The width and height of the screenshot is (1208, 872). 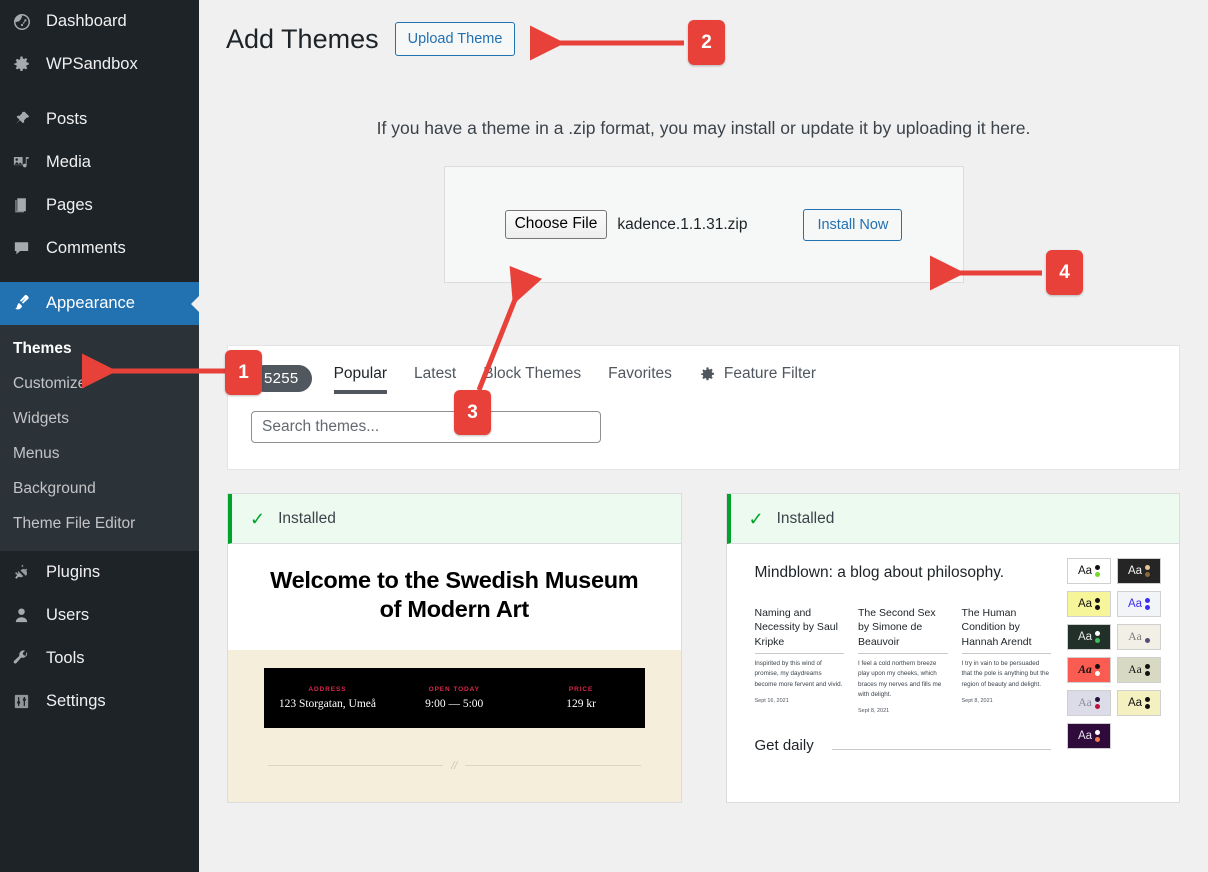 What do you see at coordinates (853, 224) in the screenshot?
I see `install-now-button: Install Now` at bounding box center [853, 224].